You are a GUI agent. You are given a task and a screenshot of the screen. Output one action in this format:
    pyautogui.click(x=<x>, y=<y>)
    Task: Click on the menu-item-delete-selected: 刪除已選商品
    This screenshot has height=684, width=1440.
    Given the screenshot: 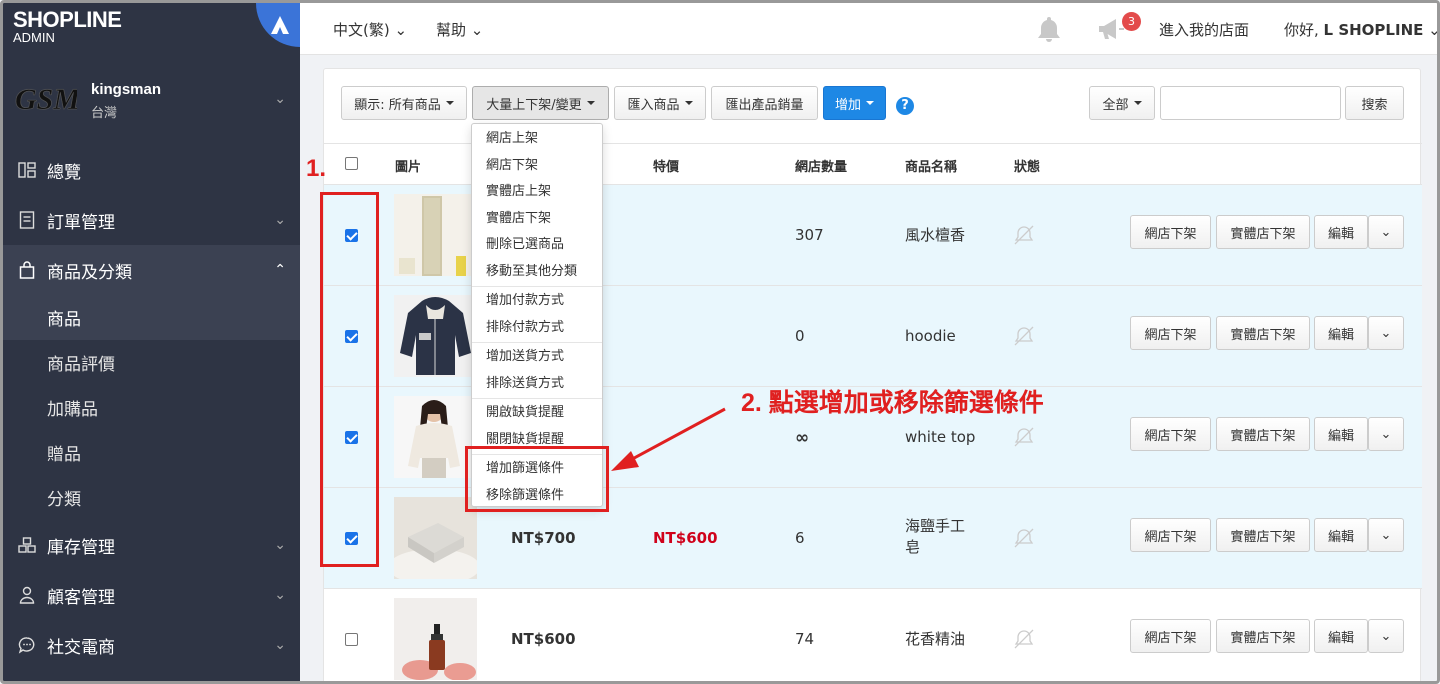 What is the action you would take?
    pyautogui.click(x=537, y=245)
    